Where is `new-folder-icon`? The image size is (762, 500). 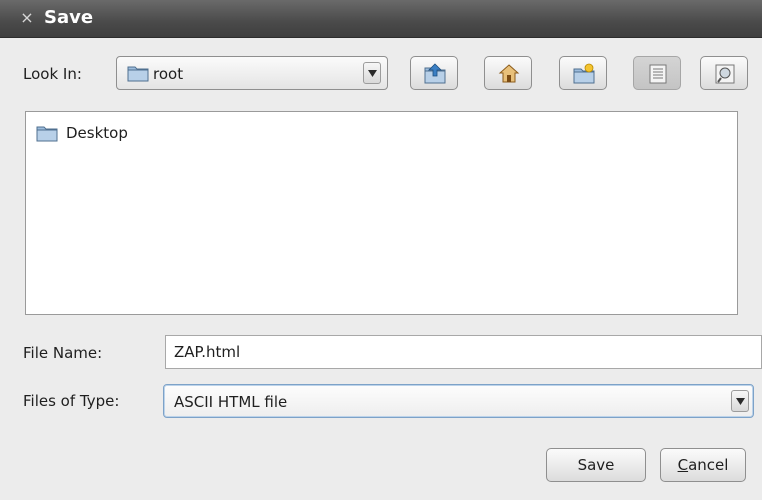 new-folder-icon is located at coordinates (584, 73).